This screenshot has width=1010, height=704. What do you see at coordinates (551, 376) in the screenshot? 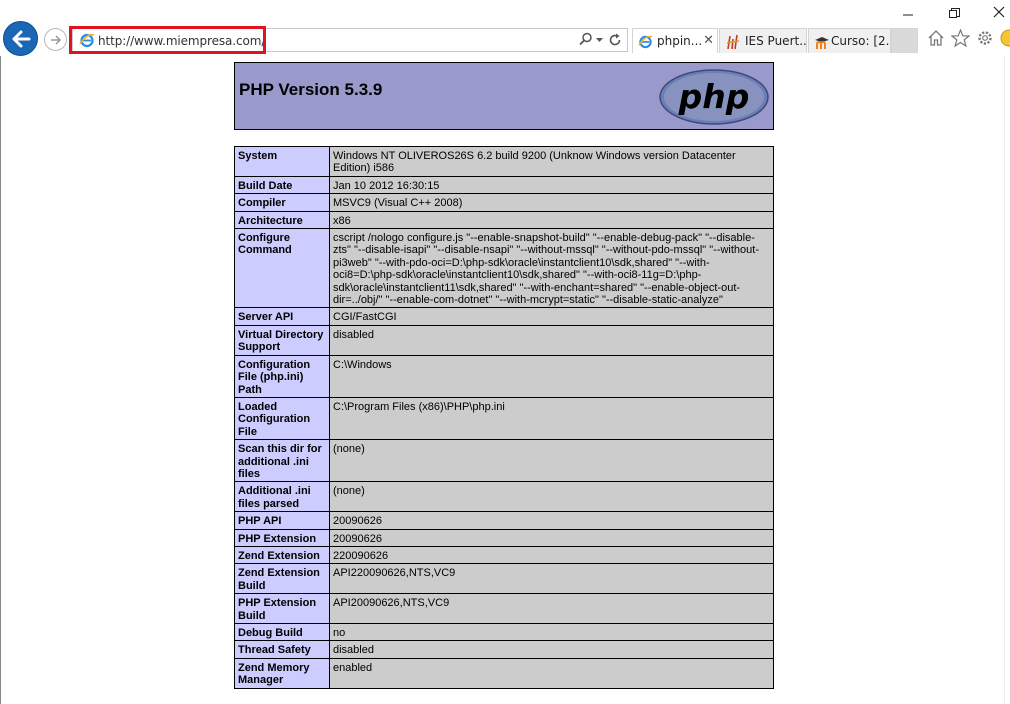
I see `row-value: C:\Windows` at bounding box center [551, 376].